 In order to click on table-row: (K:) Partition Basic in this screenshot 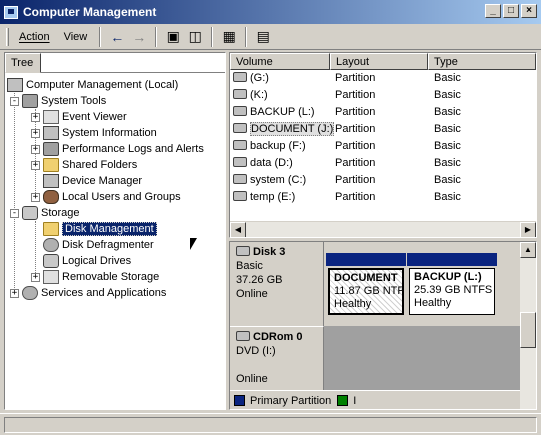, I will do `click(383, 95)`.